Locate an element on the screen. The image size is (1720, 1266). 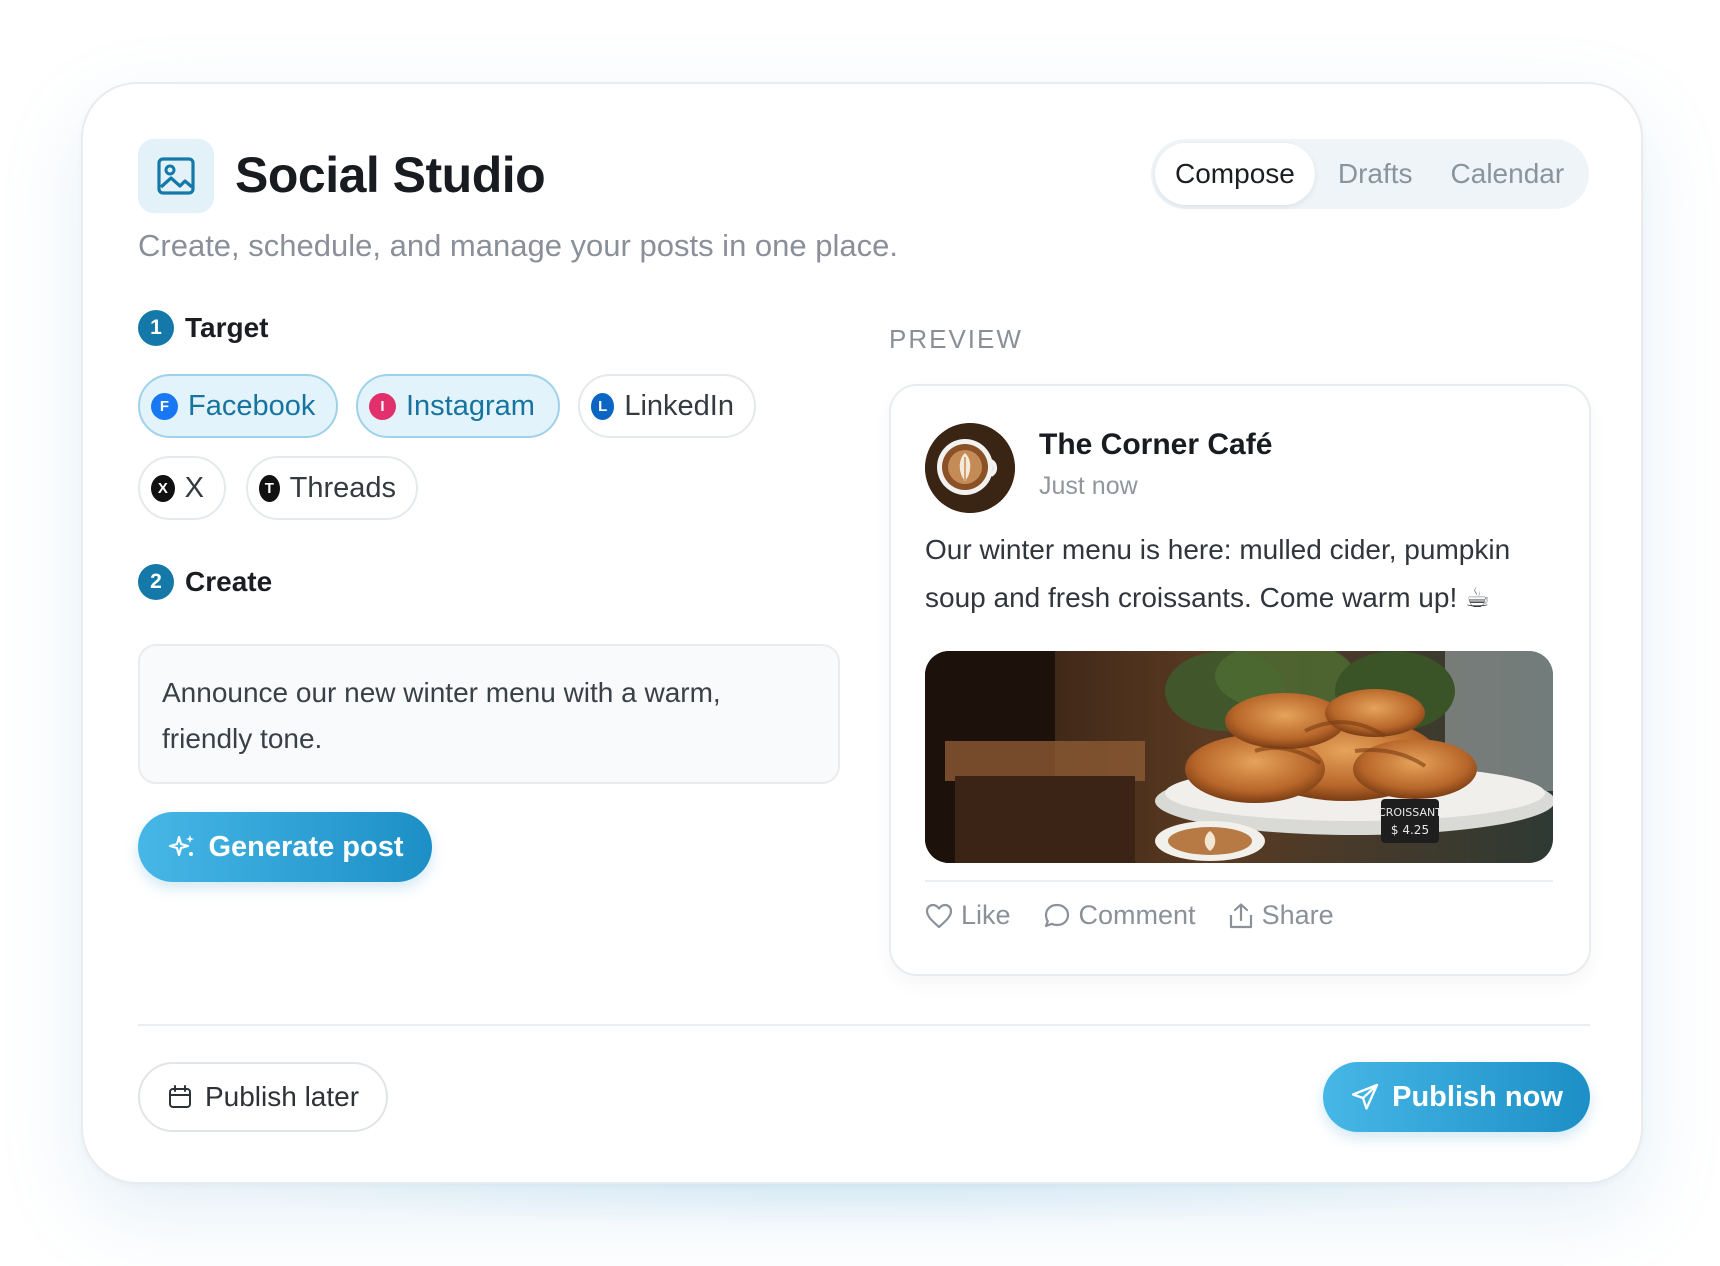
publish-later-label: Publish later is located at coordinates (282, 1096).